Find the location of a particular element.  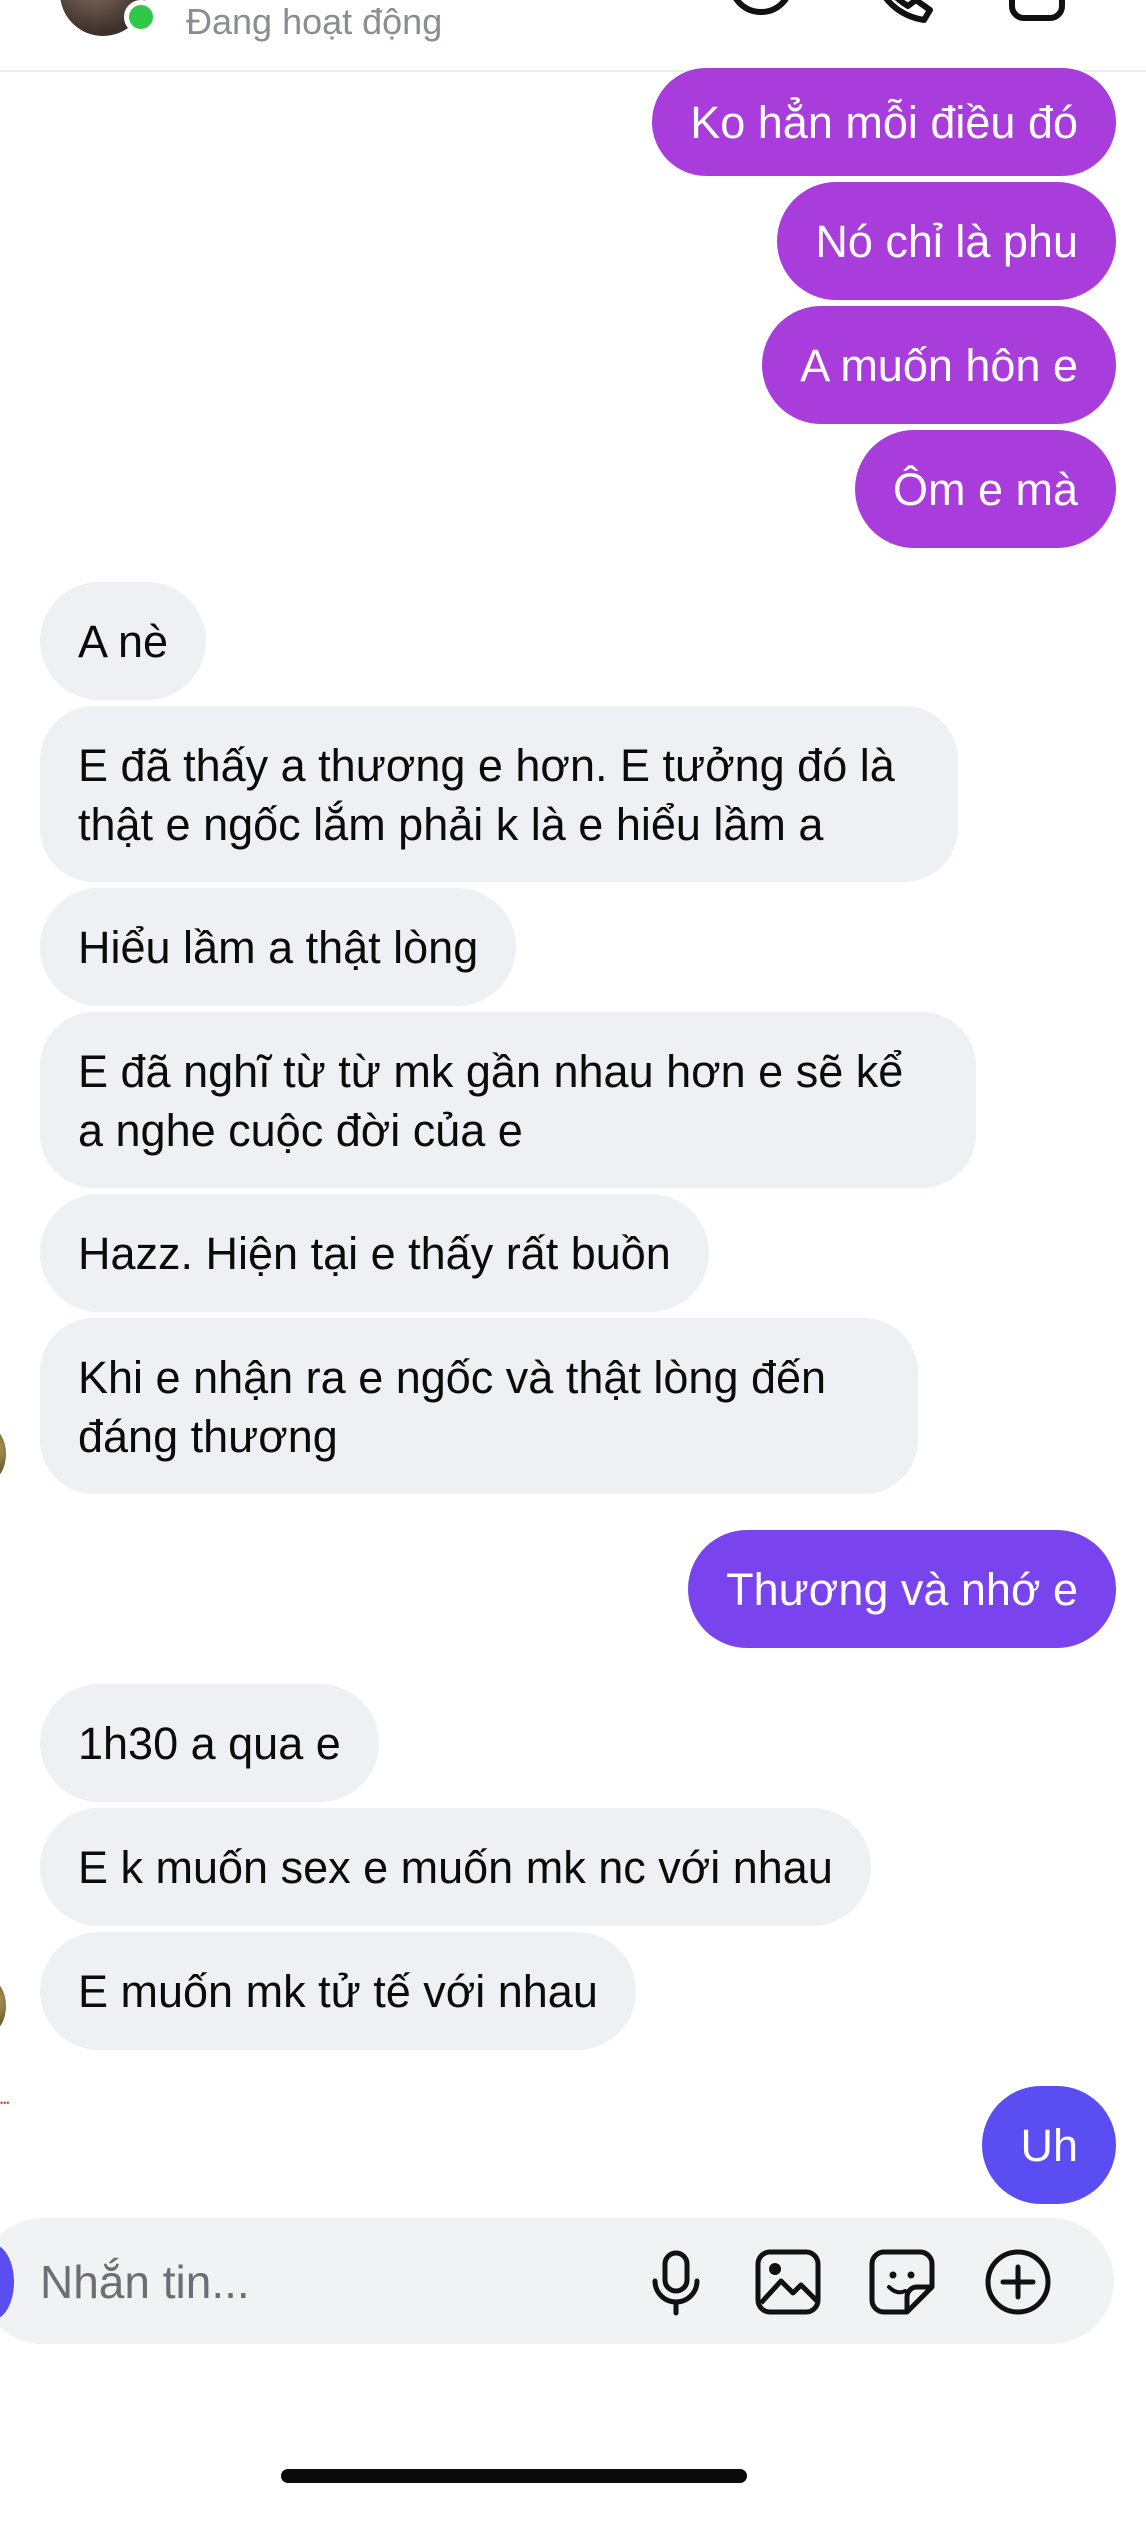

outgoing-message: Thương và nhớ e is located at coordinates (902, 1589).